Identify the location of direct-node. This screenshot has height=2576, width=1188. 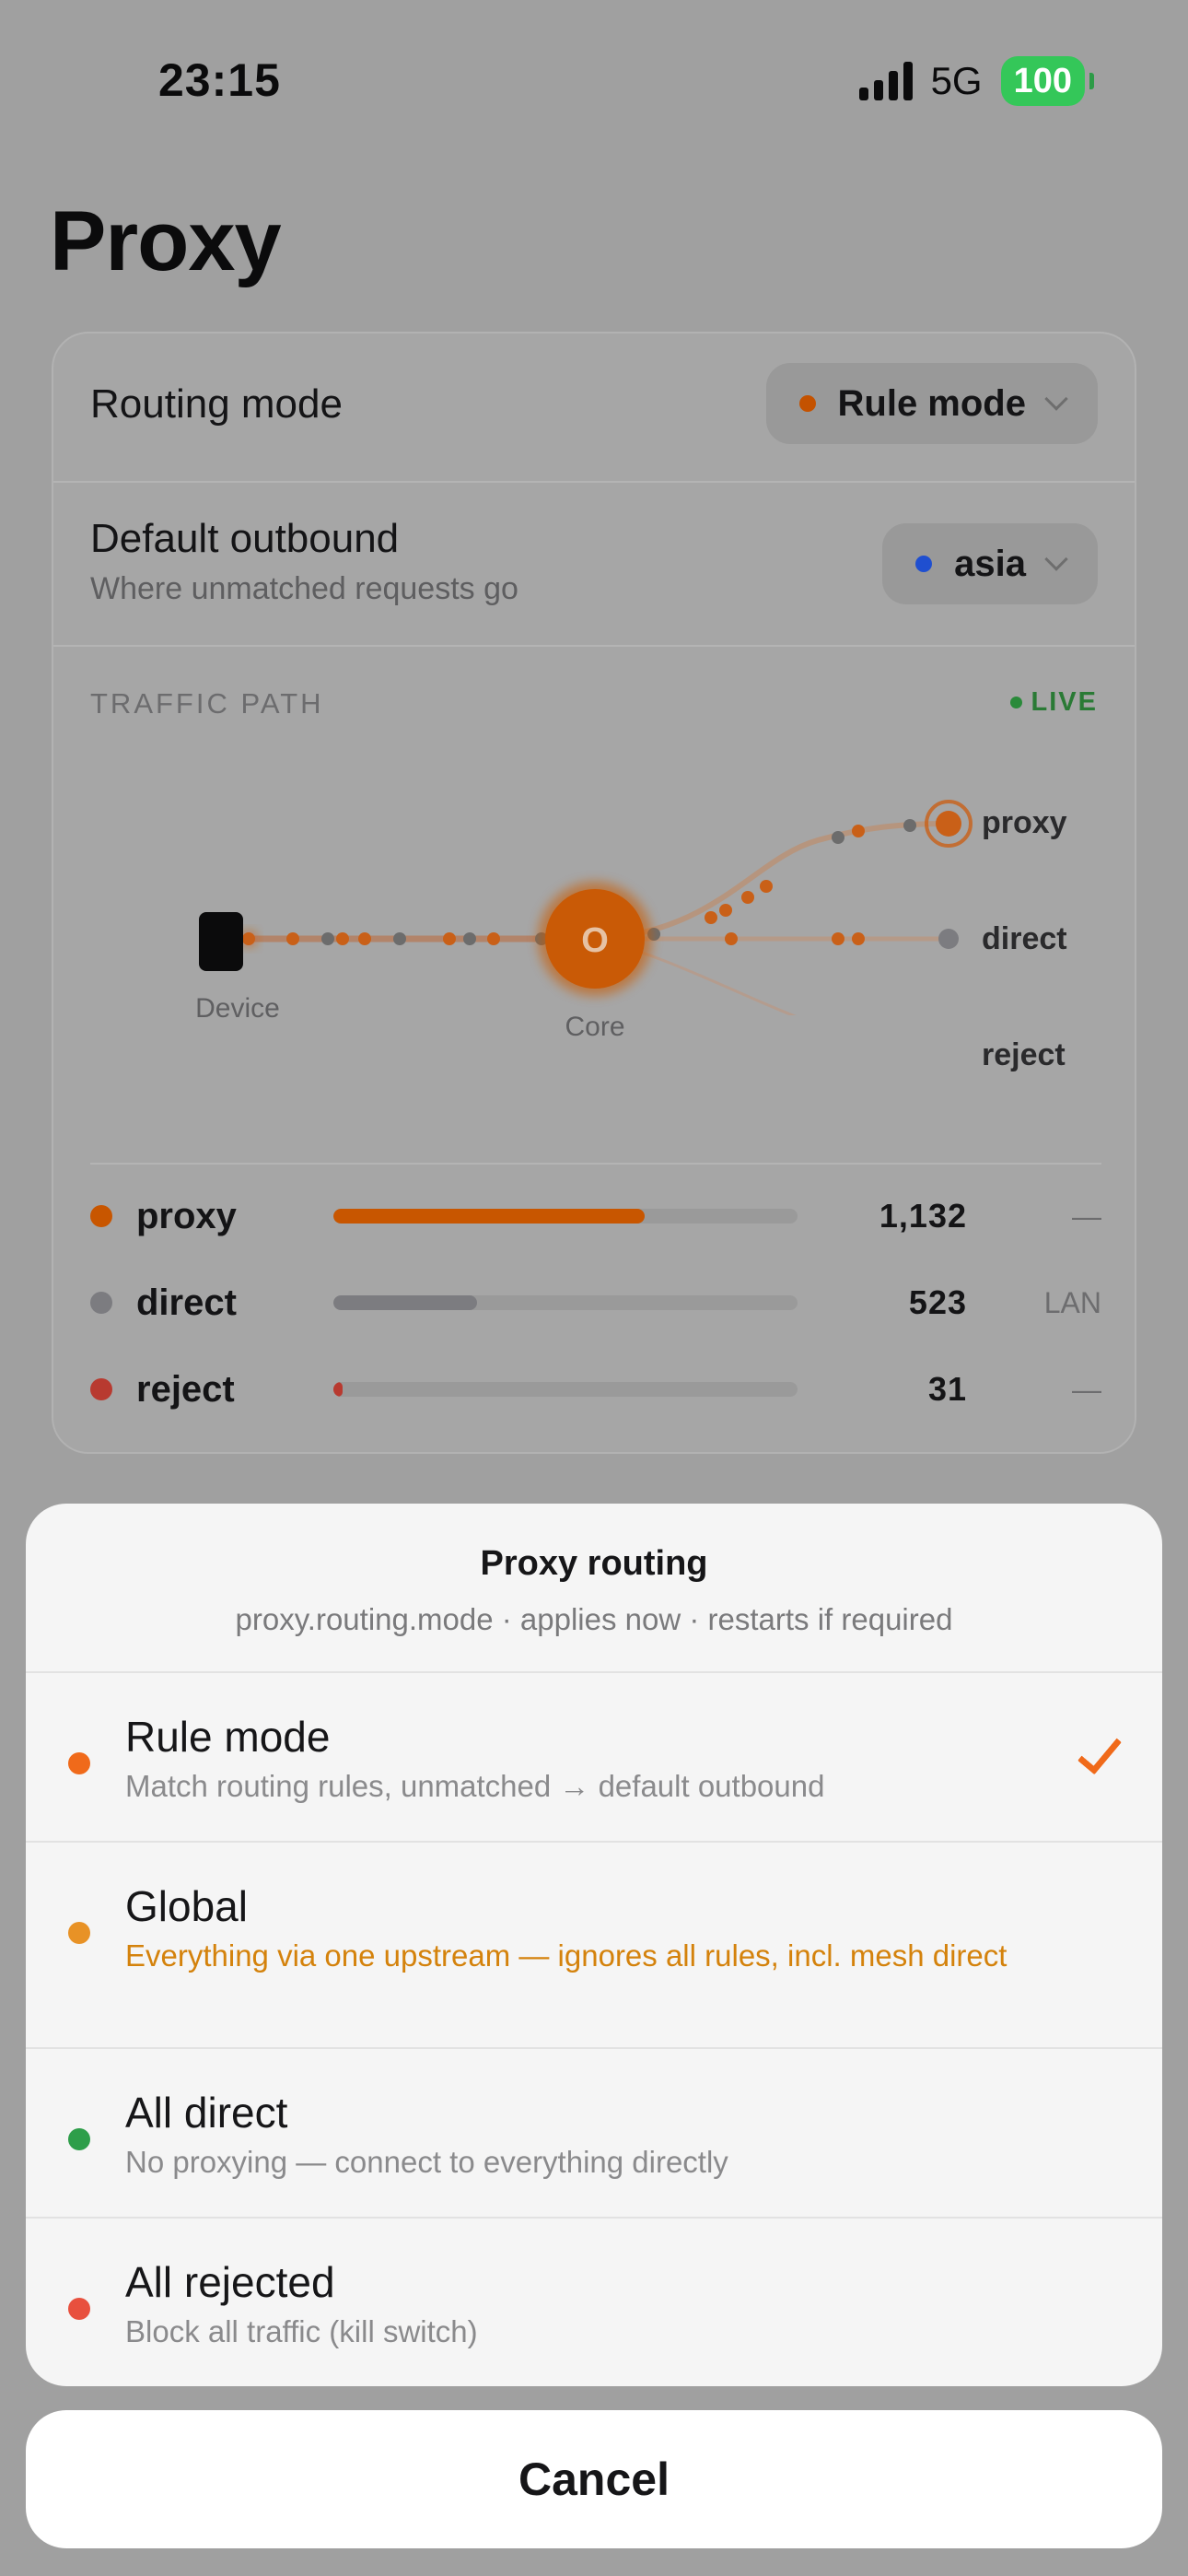
(948, 939).